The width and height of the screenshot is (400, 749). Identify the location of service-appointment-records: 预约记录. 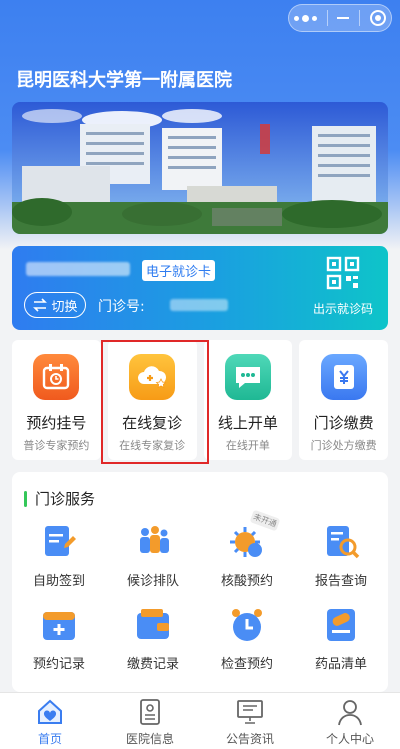
(59, 638).